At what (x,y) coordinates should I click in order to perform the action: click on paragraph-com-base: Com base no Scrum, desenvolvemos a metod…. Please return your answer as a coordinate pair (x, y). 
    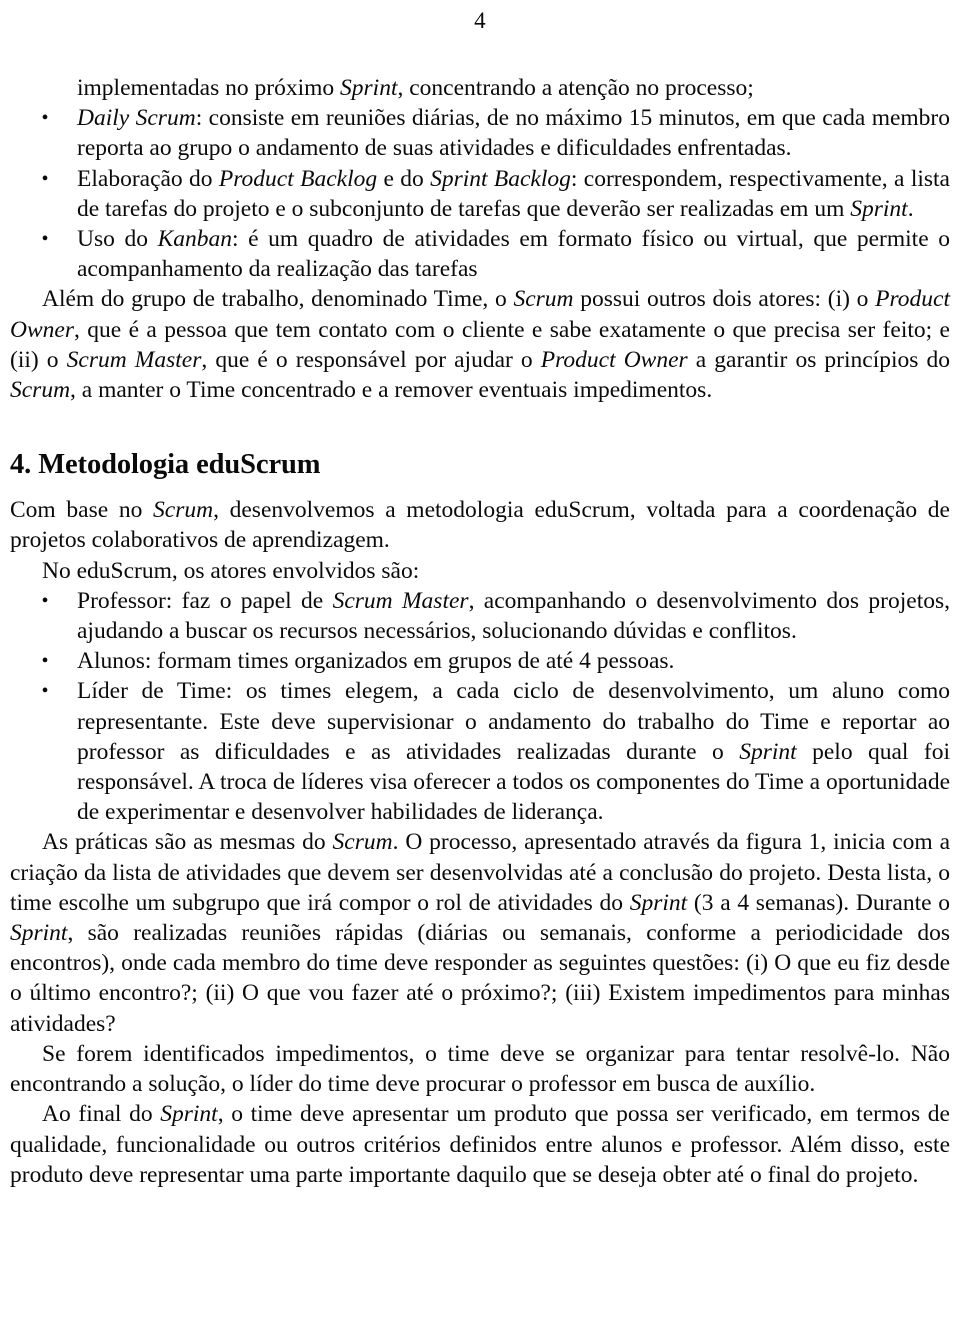
    Looking at the image, I should click on (480, 525).